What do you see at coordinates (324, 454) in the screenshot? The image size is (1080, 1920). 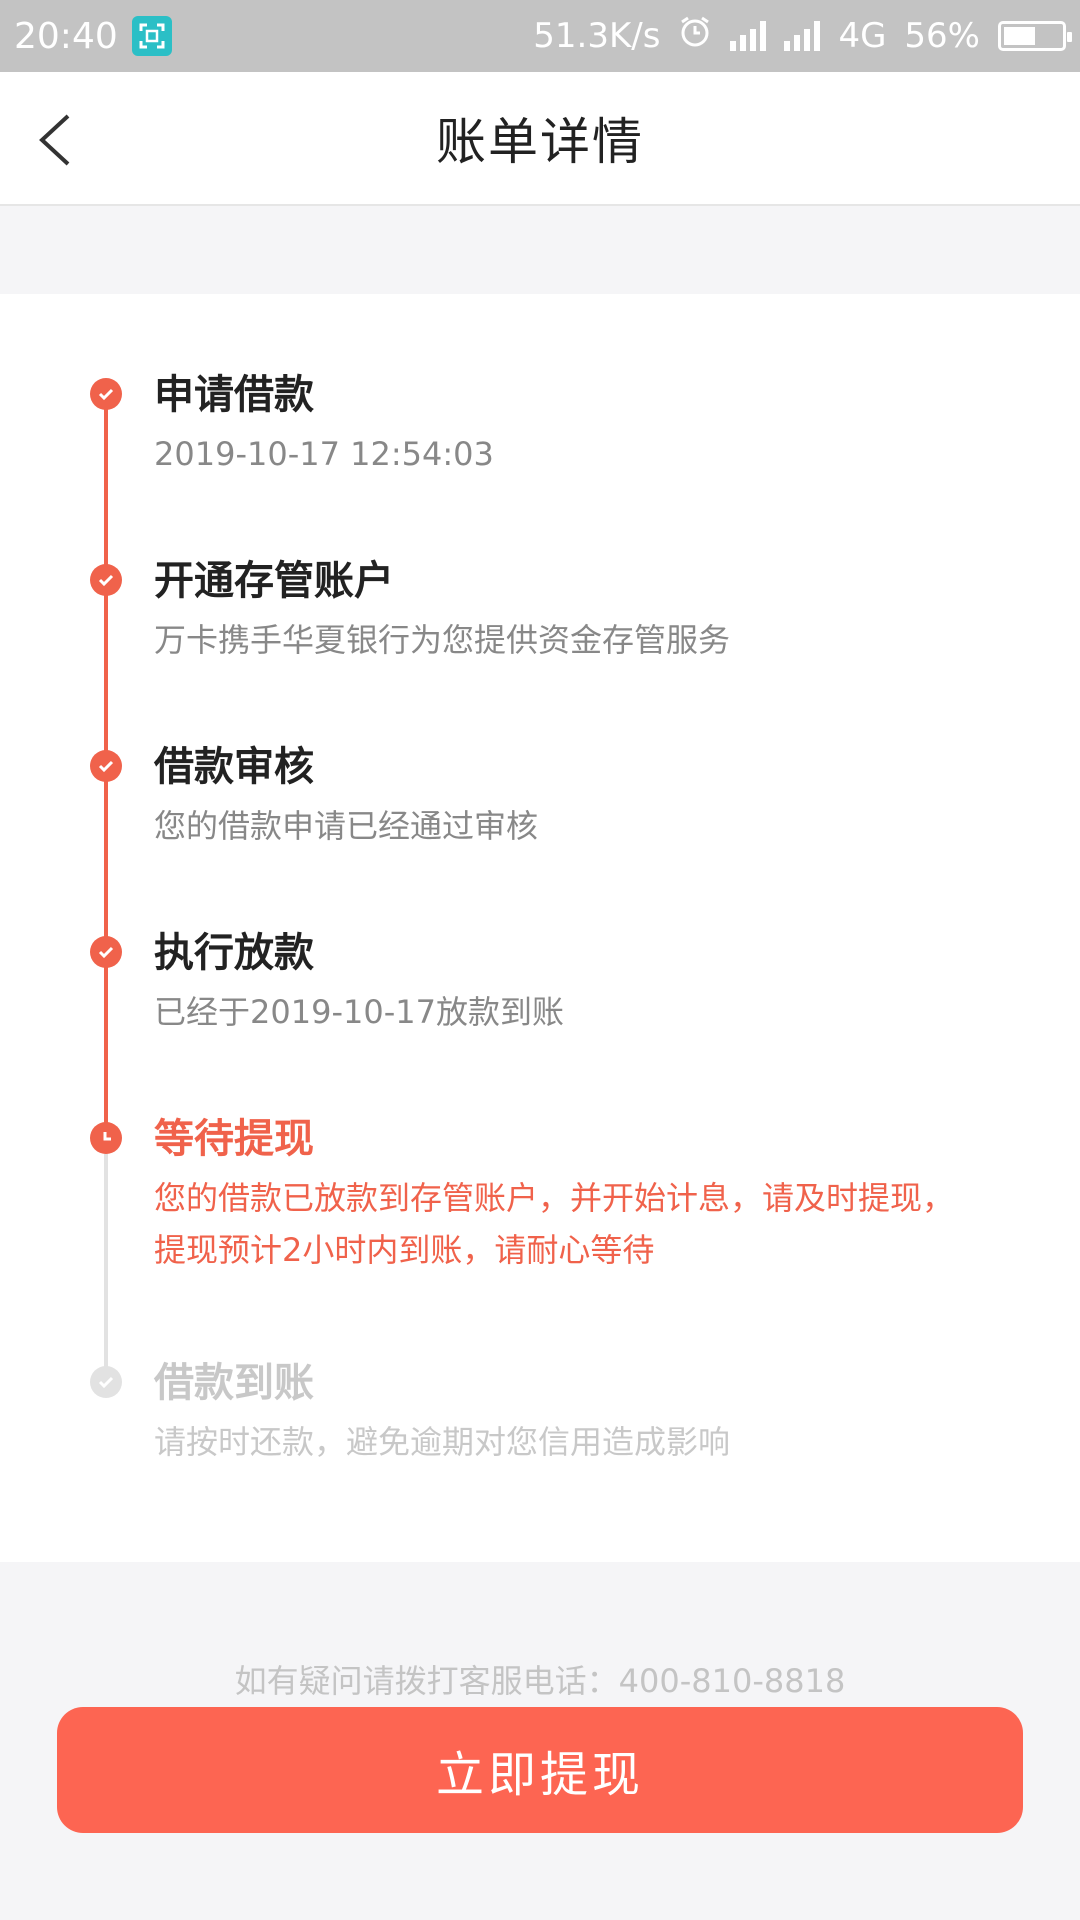 I see `step-desc: 2019-10-17 12:54:03` at bounding box center [324, 454].